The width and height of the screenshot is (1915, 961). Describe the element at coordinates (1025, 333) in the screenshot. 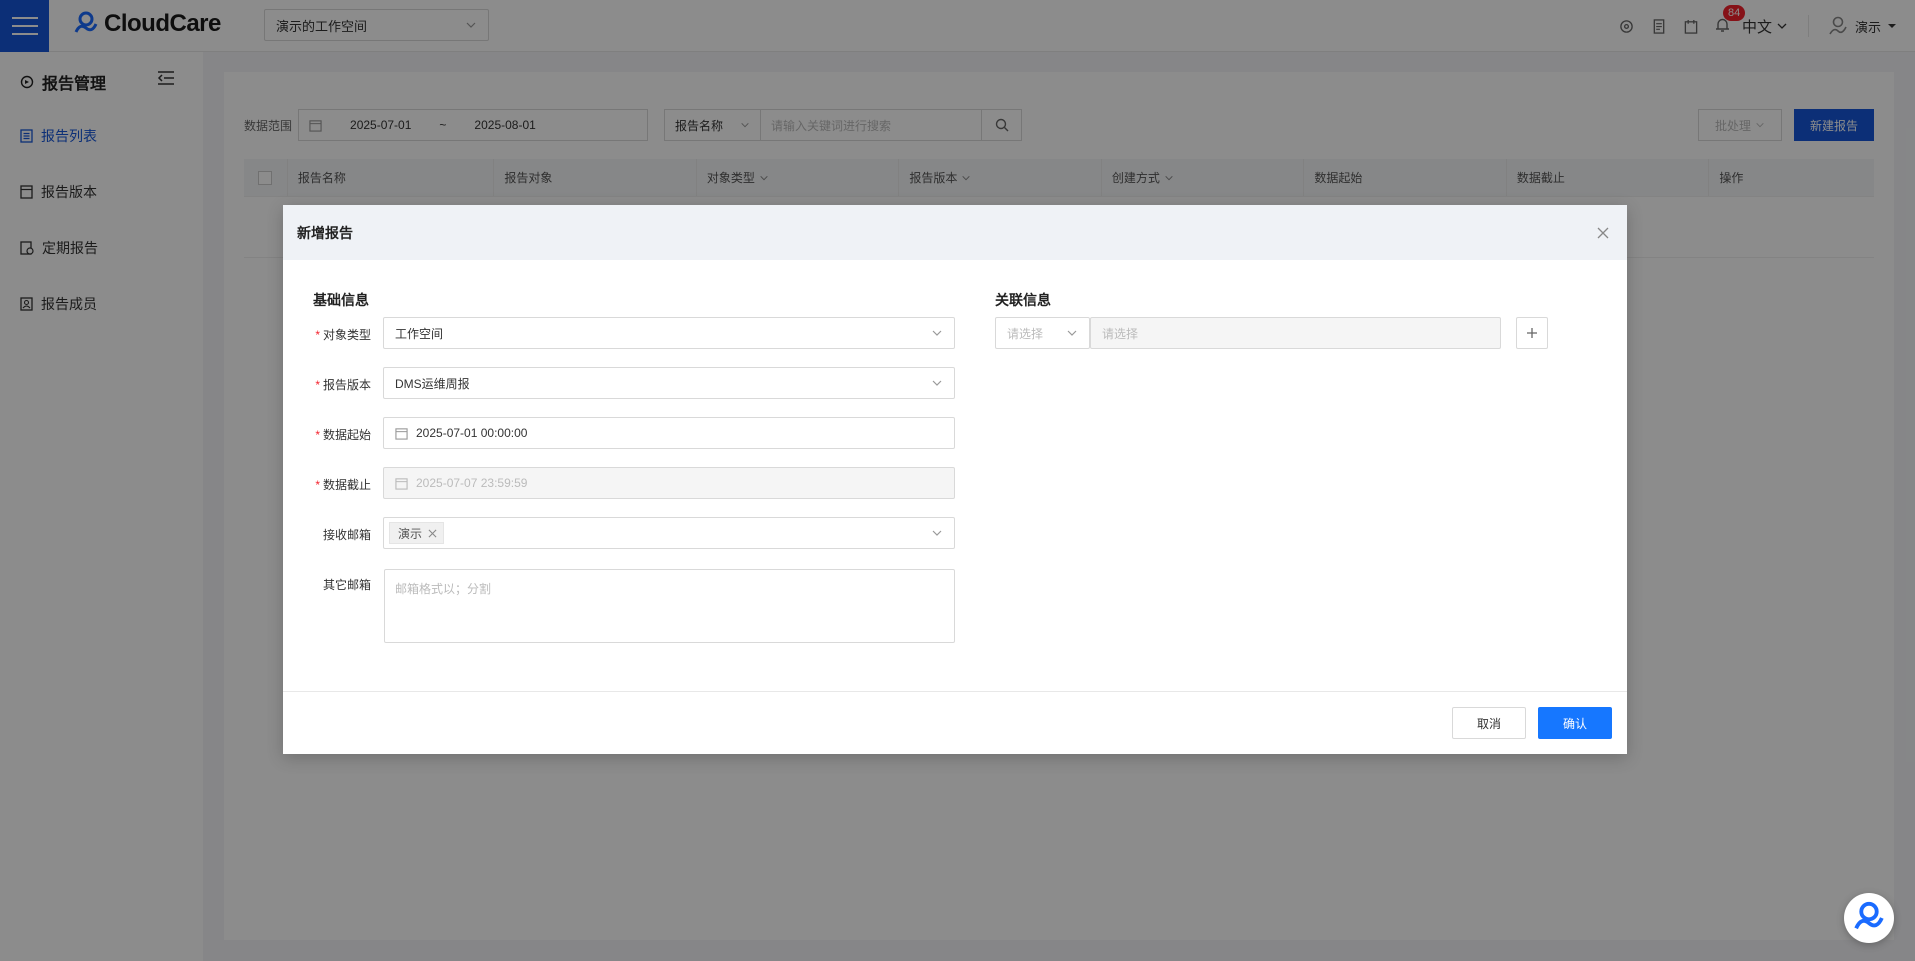

I see `related-type-placeholder: 请选择` at that location.